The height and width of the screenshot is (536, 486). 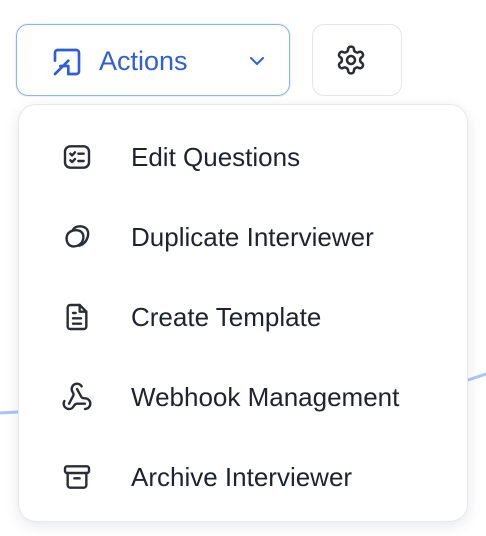 I want to click on menu-item-label: Duplicate Interviewer, so click(x=252, y=237).